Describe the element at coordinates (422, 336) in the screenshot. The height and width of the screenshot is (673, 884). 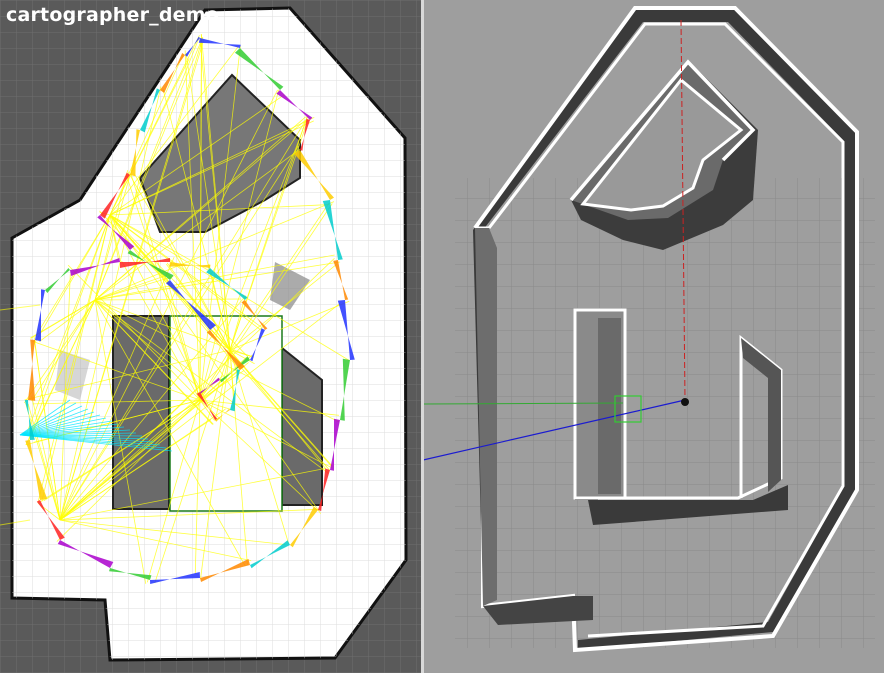
I see `view-divider` at that location.